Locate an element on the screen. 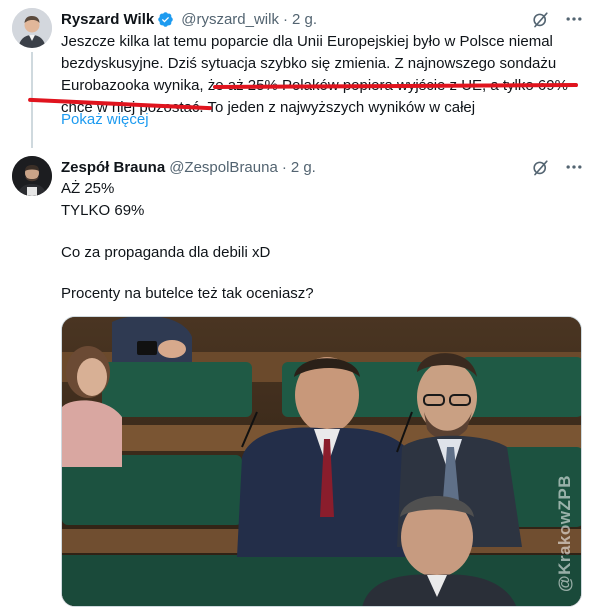 This screenshot has width=600, height=616. show-more-link: Pokaż więcej is located at coordinates (105, 119).